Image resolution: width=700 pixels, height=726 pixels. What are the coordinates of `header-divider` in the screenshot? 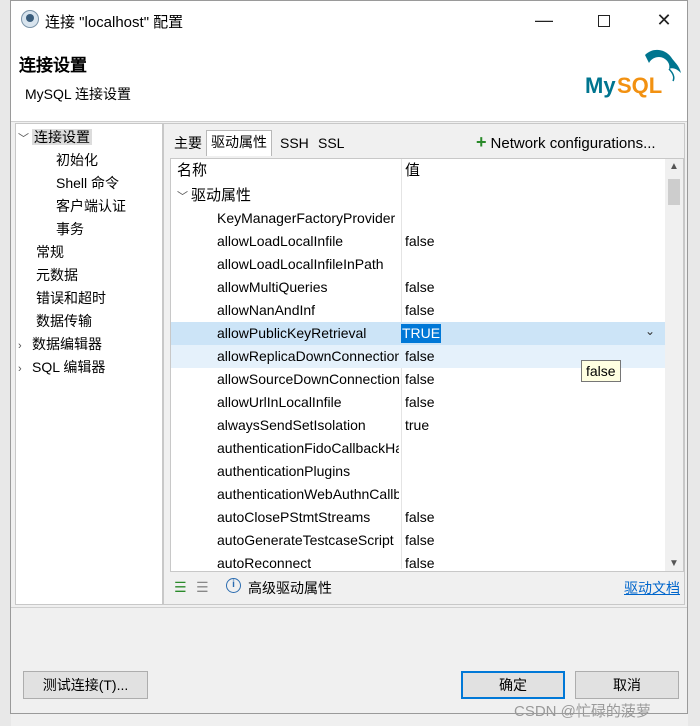 It's located at (349, 121).